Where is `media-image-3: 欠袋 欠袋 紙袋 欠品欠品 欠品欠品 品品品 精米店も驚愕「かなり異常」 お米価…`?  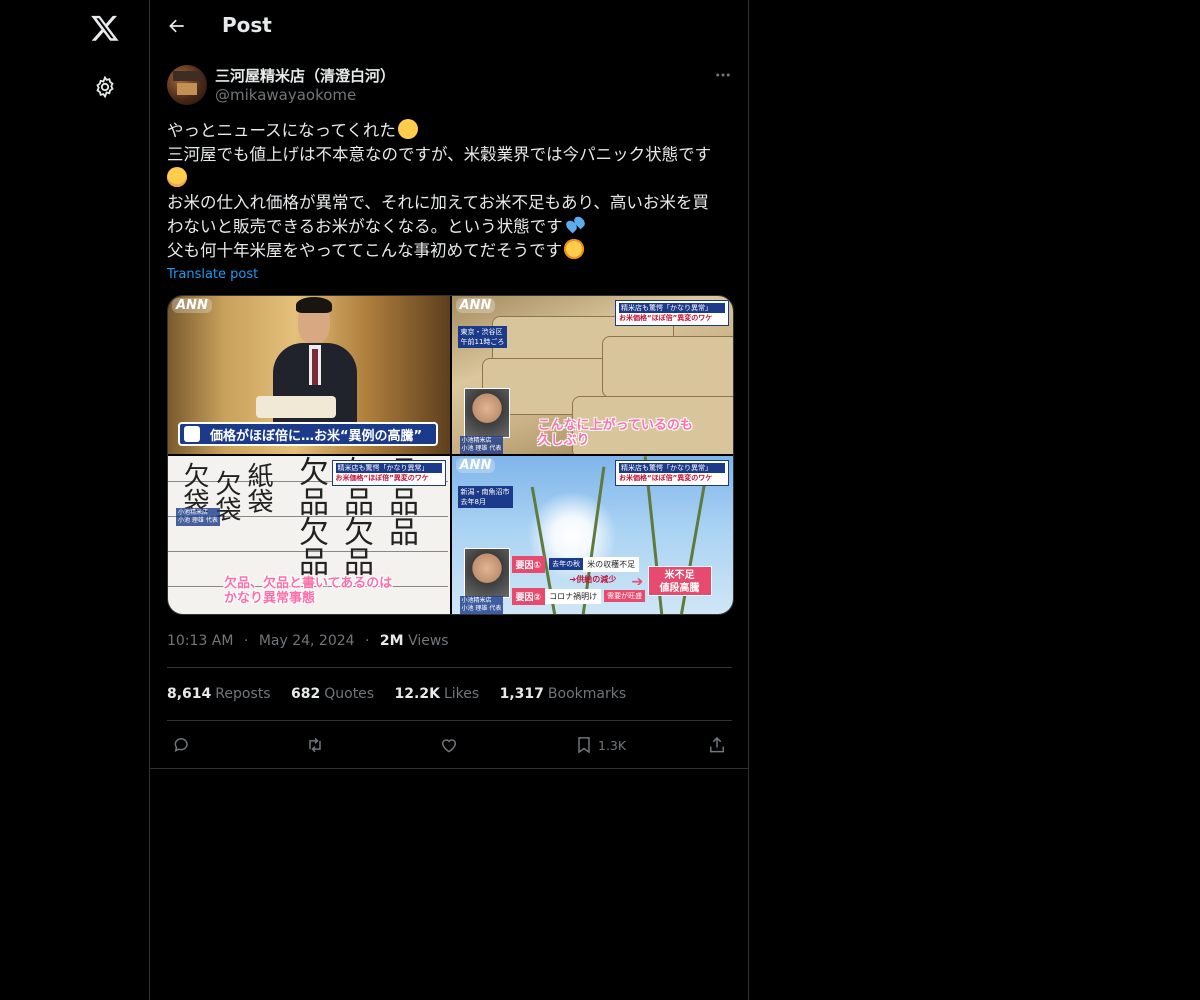
media-image-3: 欠袋 欠袋 紙袋 欠品欠品 欠品欠品 品品品 精米店も驚愕「かなり異常」 お米価… is located at coordinates (309, 535).